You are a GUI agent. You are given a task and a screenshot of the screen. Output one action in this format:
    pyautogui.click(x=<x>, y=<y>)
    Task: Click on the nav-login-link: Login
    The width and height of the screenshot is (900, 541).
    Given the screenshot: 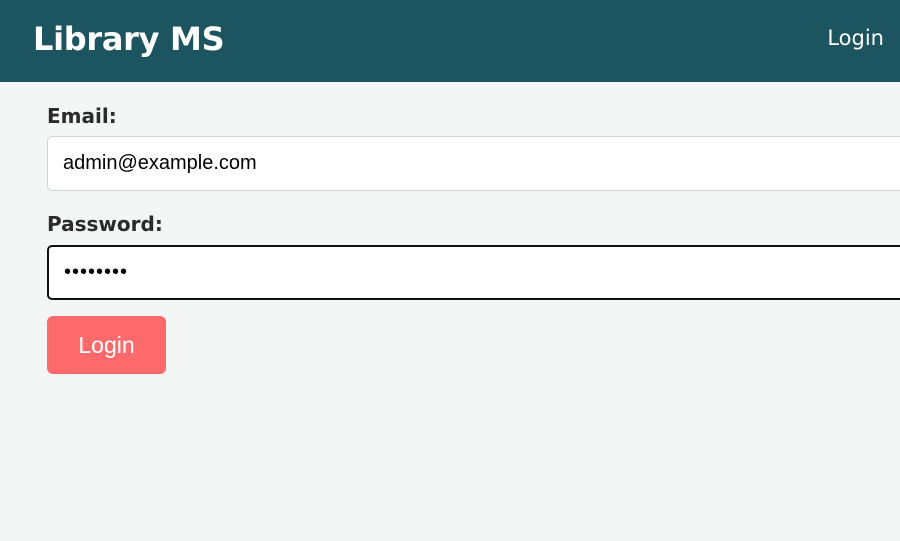 What is the action you would take?
    pyautogui.click(x=855, y=38)
    